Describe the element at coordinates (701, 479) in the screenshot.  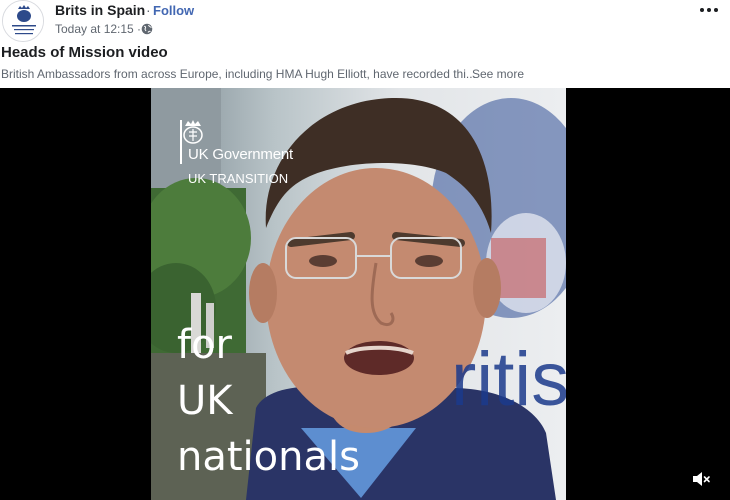
I see `speaker-muted-icon` at that location.